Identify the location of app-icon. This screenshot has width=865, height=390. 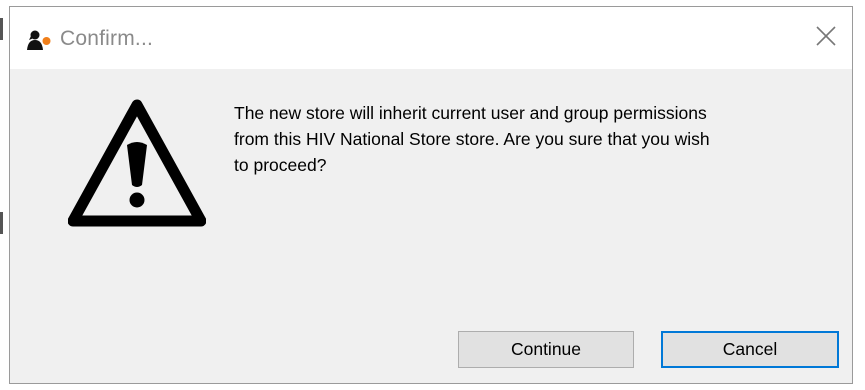
(39, 40).